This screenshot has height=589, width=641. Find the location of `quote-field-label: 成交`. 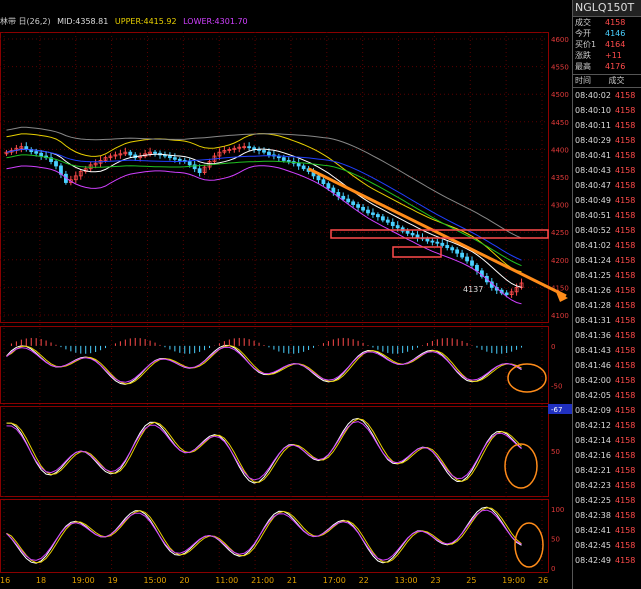

quote-field-label: 成交 is located at coordinates (583, 22).